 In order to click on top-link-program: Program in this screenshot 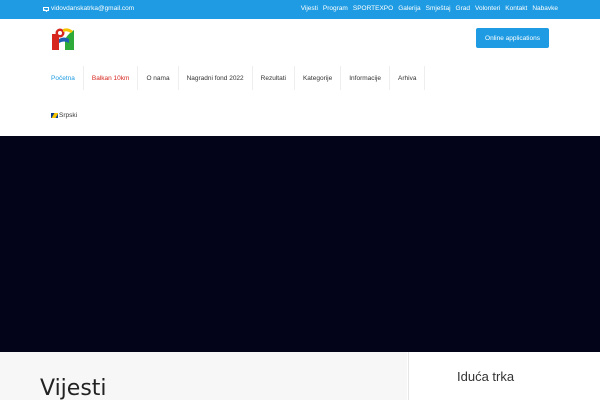, I will do `click(335, 8)`.